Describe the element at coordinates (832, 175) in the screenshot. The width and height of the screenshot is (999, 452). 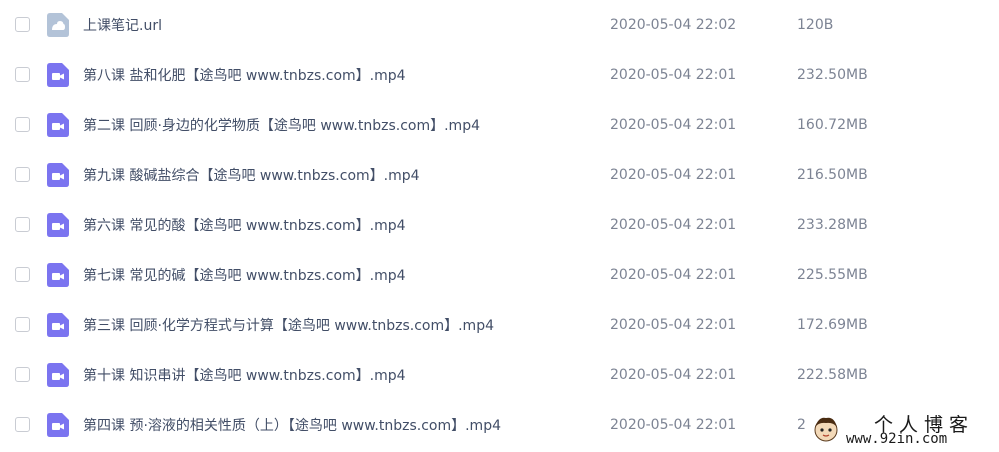
I see `file-size: 216.50MB` at that location.